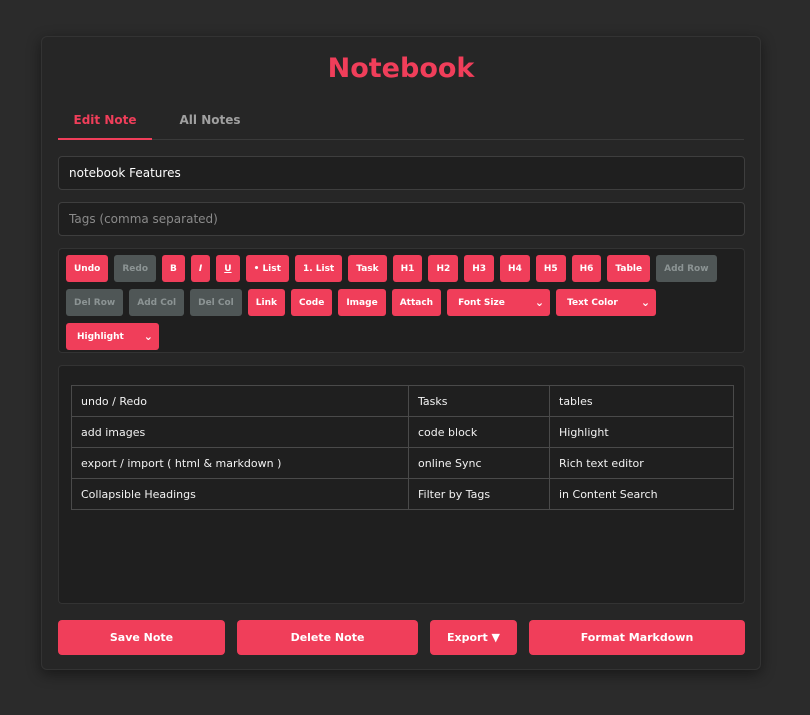  What do you see at coordinates (407, 268) in the screenshot?
I see `toolbar-button-h1: H1` at bounding box center [407, 268].